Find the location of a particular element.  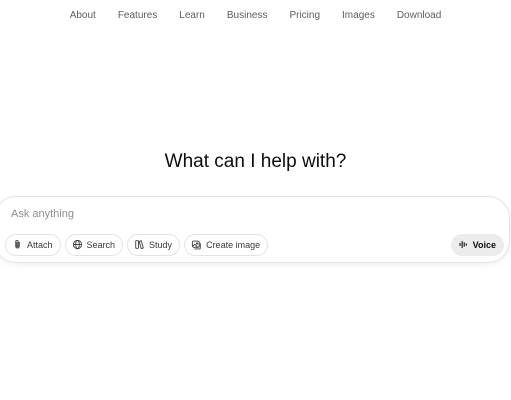

attach-button: Attach is located at coordinates (33, 245).